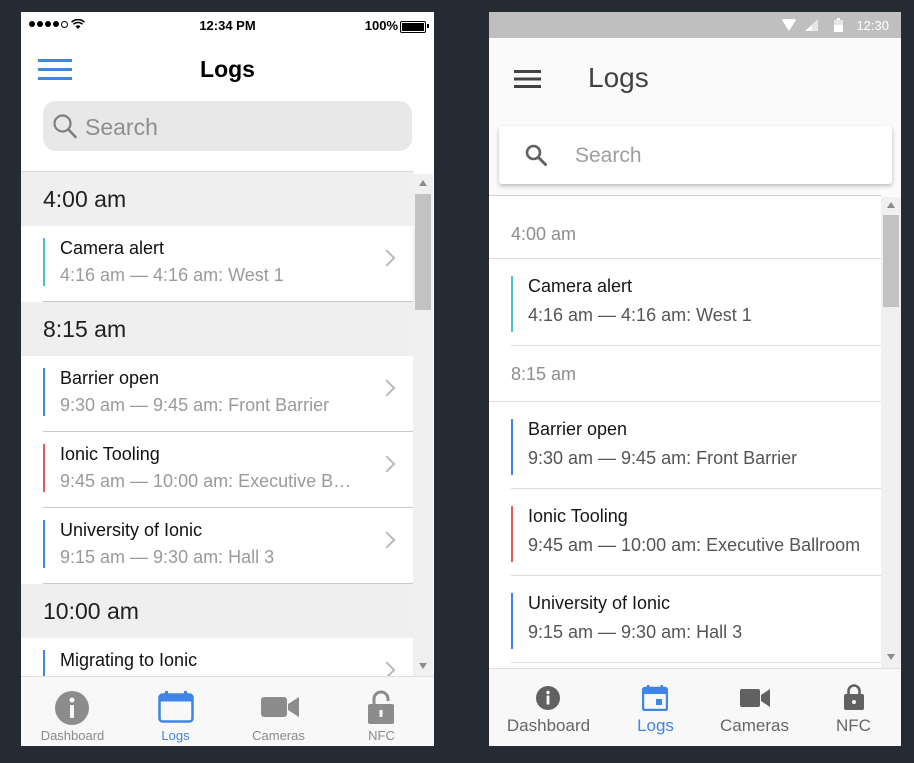 The image size is (914, 763). I want to click on unlock-icon, so click(381, 707).